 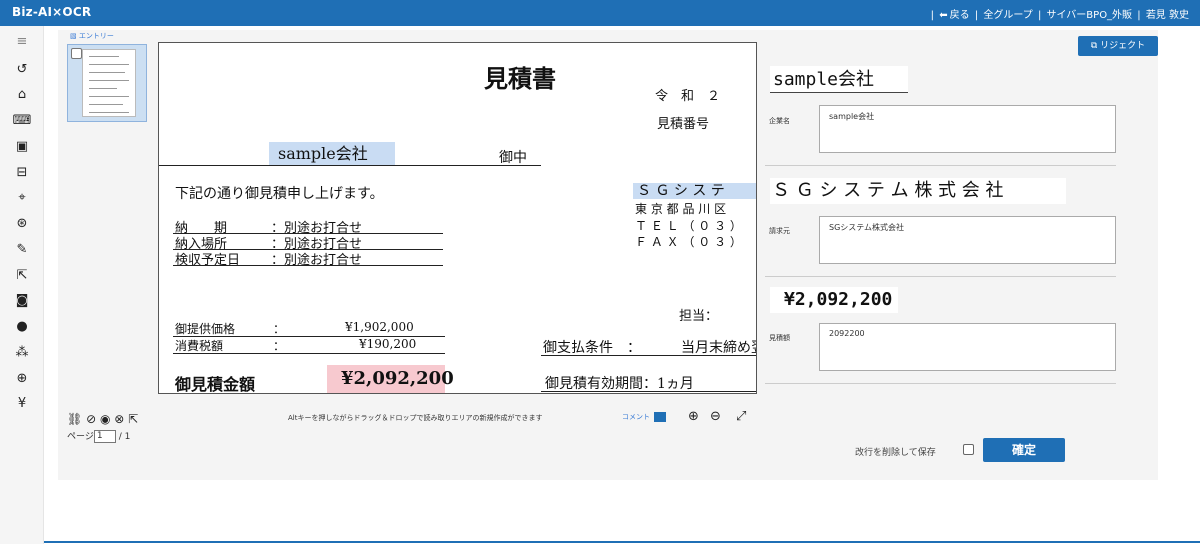 I want to click on doc-payment-value: 当月末締め翌, so click(x=719, y=348).